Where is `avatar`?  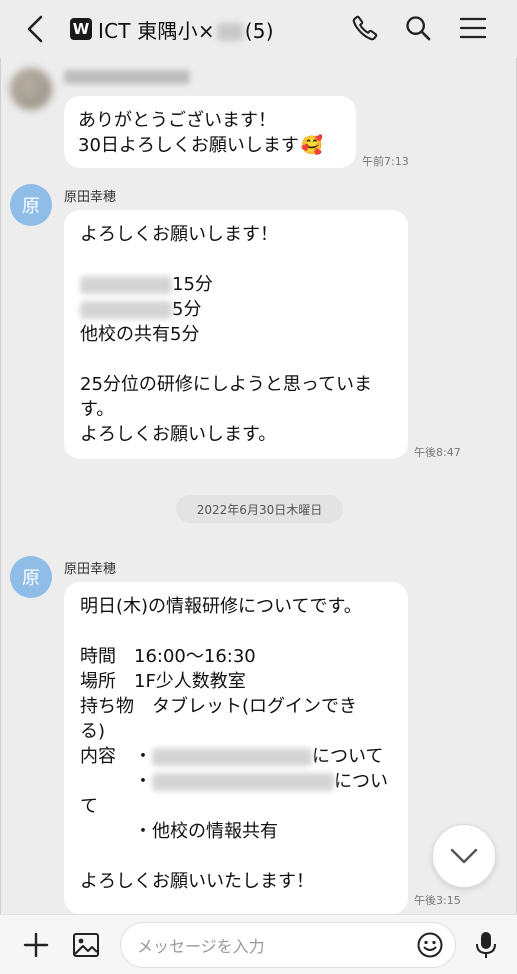 avatar is located at coordinates (31, 89).